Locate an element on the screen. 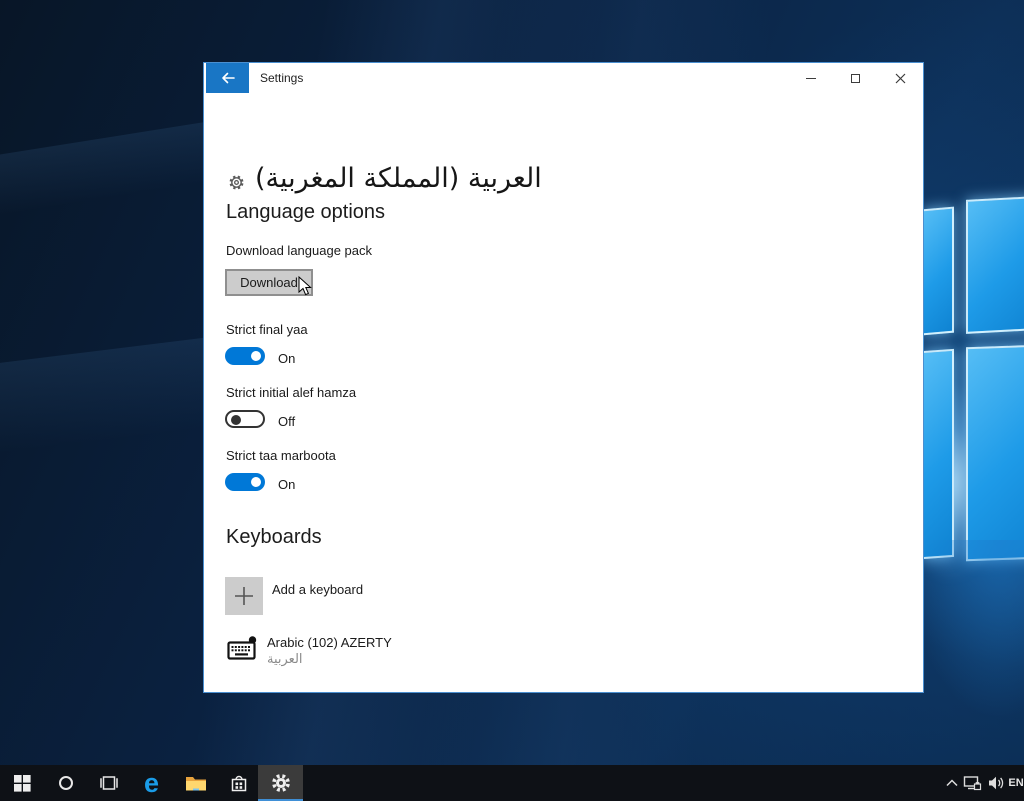  keyboard-item-subtitle: العربية is located at coordinates (285, 659).